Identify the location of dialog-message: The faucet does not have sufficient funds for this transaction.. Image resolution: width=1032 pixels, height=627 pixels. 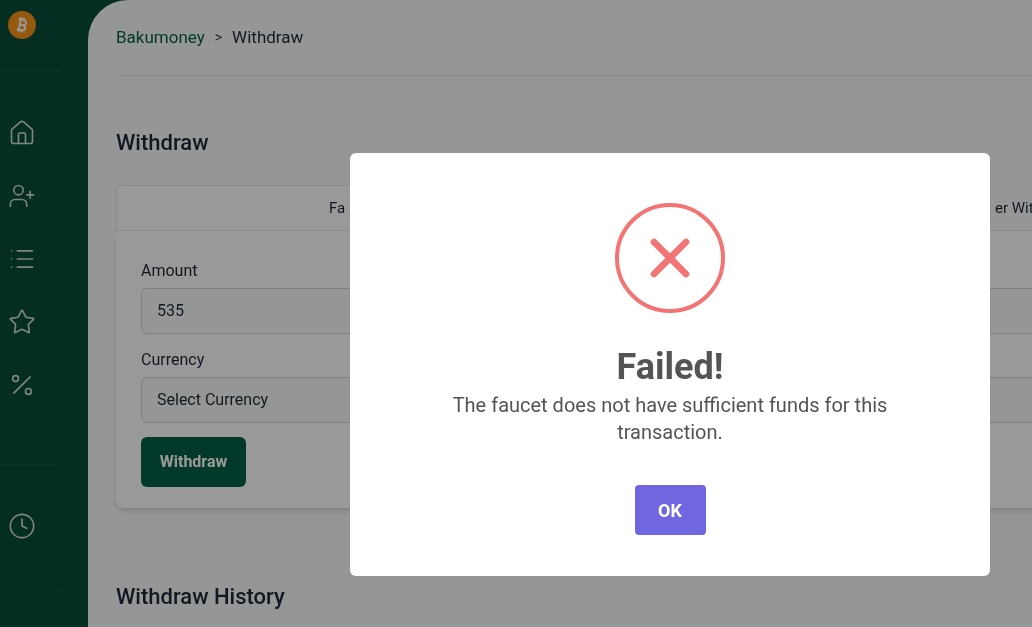
(670, 419).